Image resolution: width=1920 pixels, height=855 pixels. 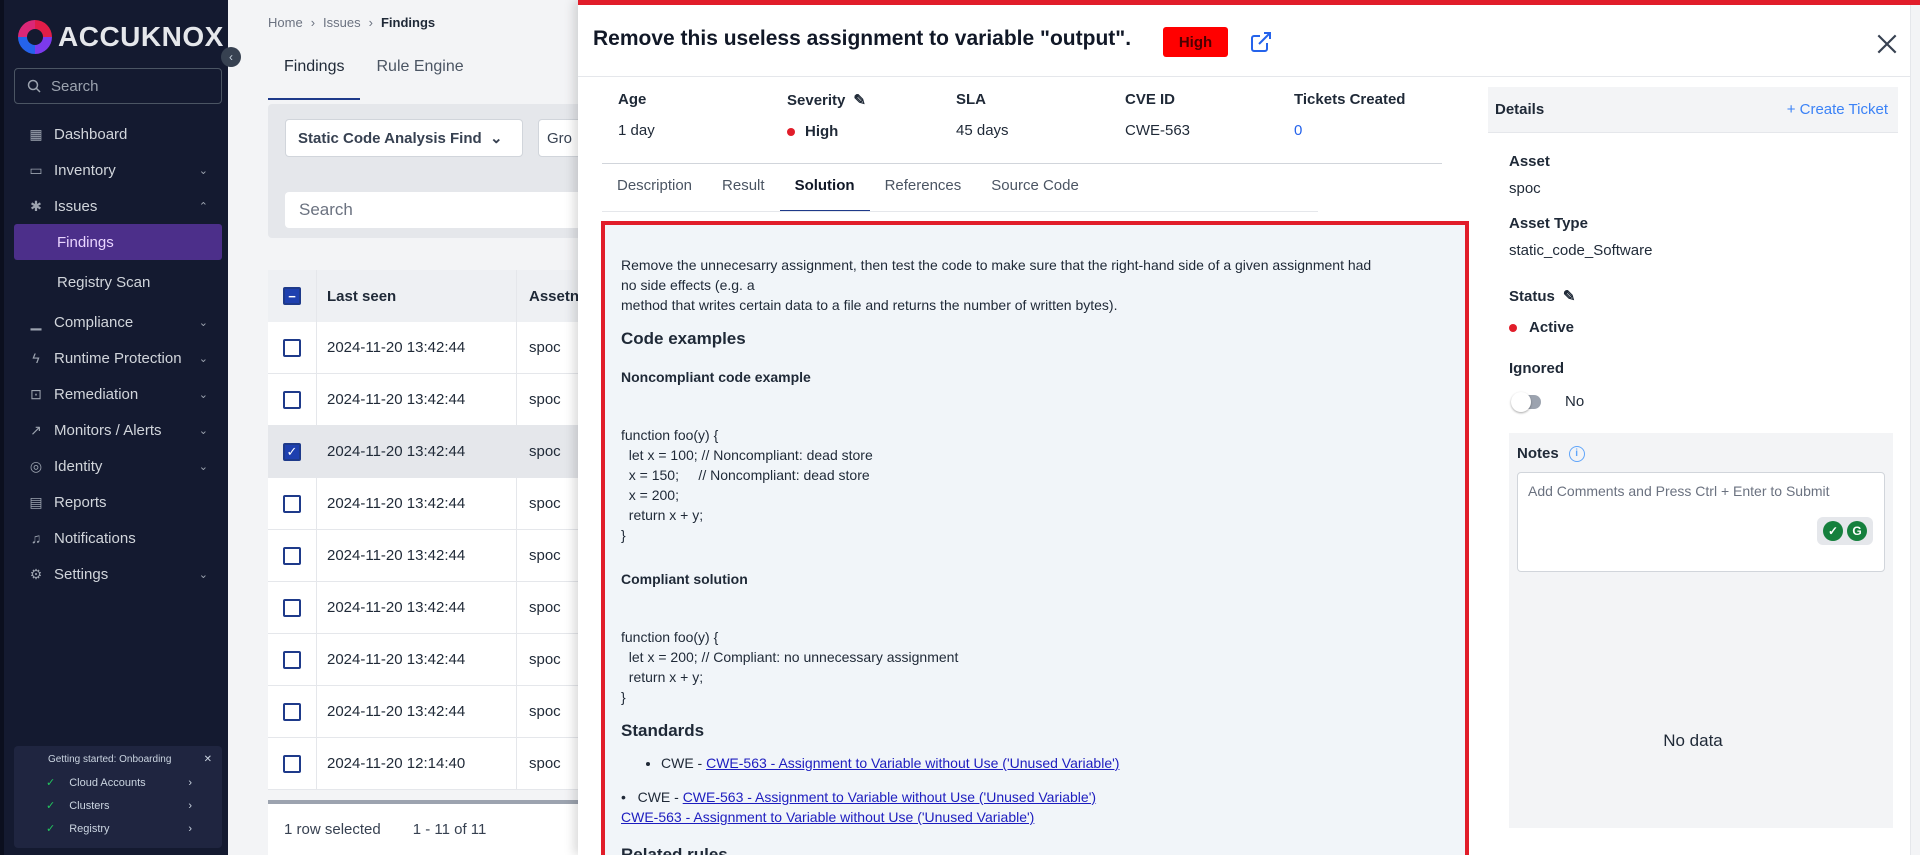 I want to click on grammarly-widget: ✓ G, so click(x=1845, y=531).